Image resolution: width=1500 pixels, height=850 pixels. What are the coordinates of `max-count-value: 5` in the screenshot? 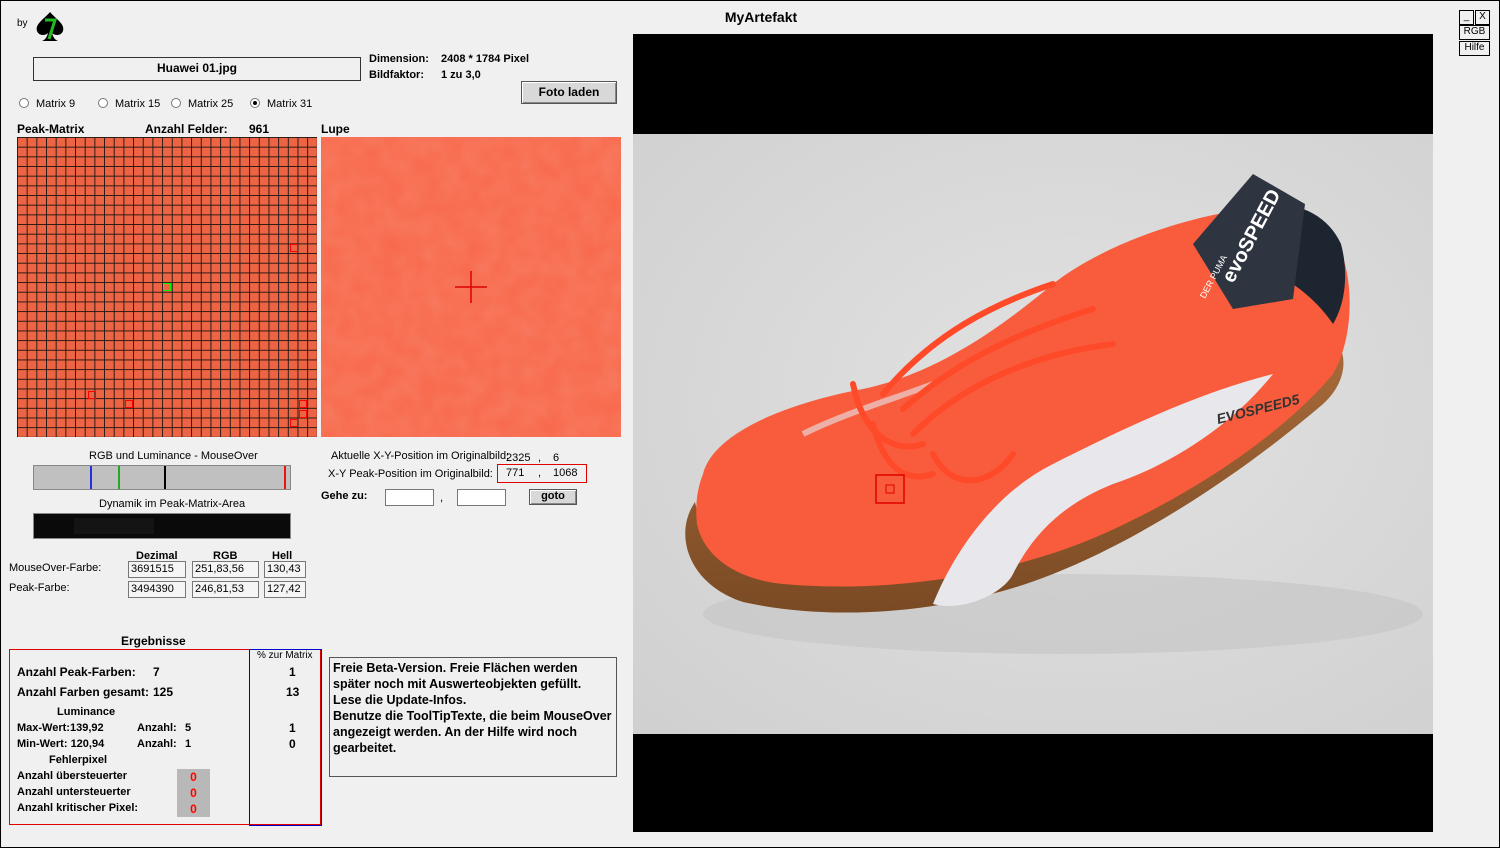 It's located at (188, 728).